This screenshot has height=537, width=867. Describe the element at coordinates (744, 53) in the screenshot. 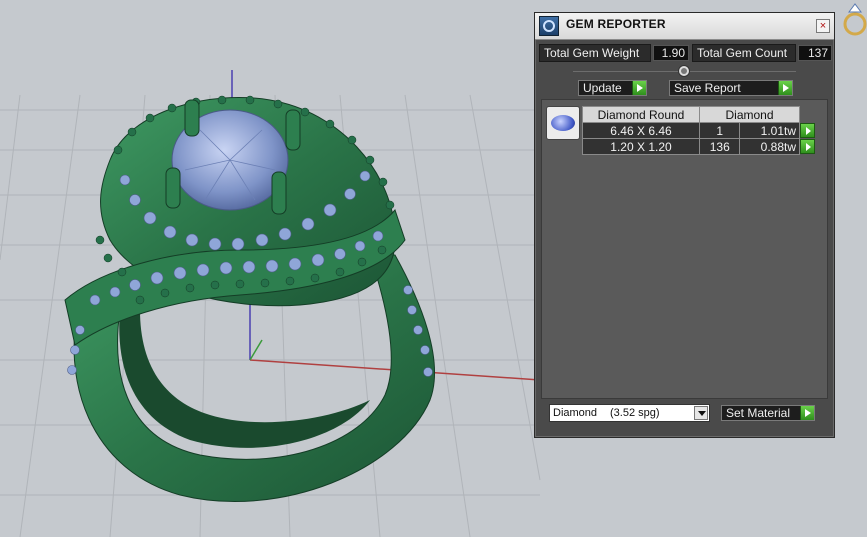

I see `total-gem-count-label: Total Gem Count` at that location.